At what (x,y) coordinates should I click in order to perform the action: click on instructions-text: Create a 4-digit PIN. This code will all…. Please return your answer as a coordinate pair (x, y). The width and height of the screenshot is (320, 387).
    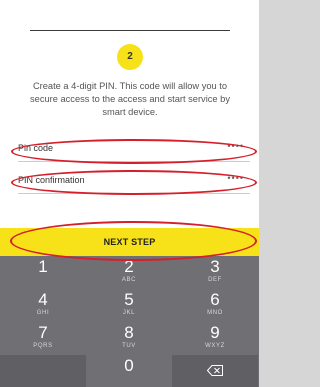
    Looking at the image, I should click on (130, 99).